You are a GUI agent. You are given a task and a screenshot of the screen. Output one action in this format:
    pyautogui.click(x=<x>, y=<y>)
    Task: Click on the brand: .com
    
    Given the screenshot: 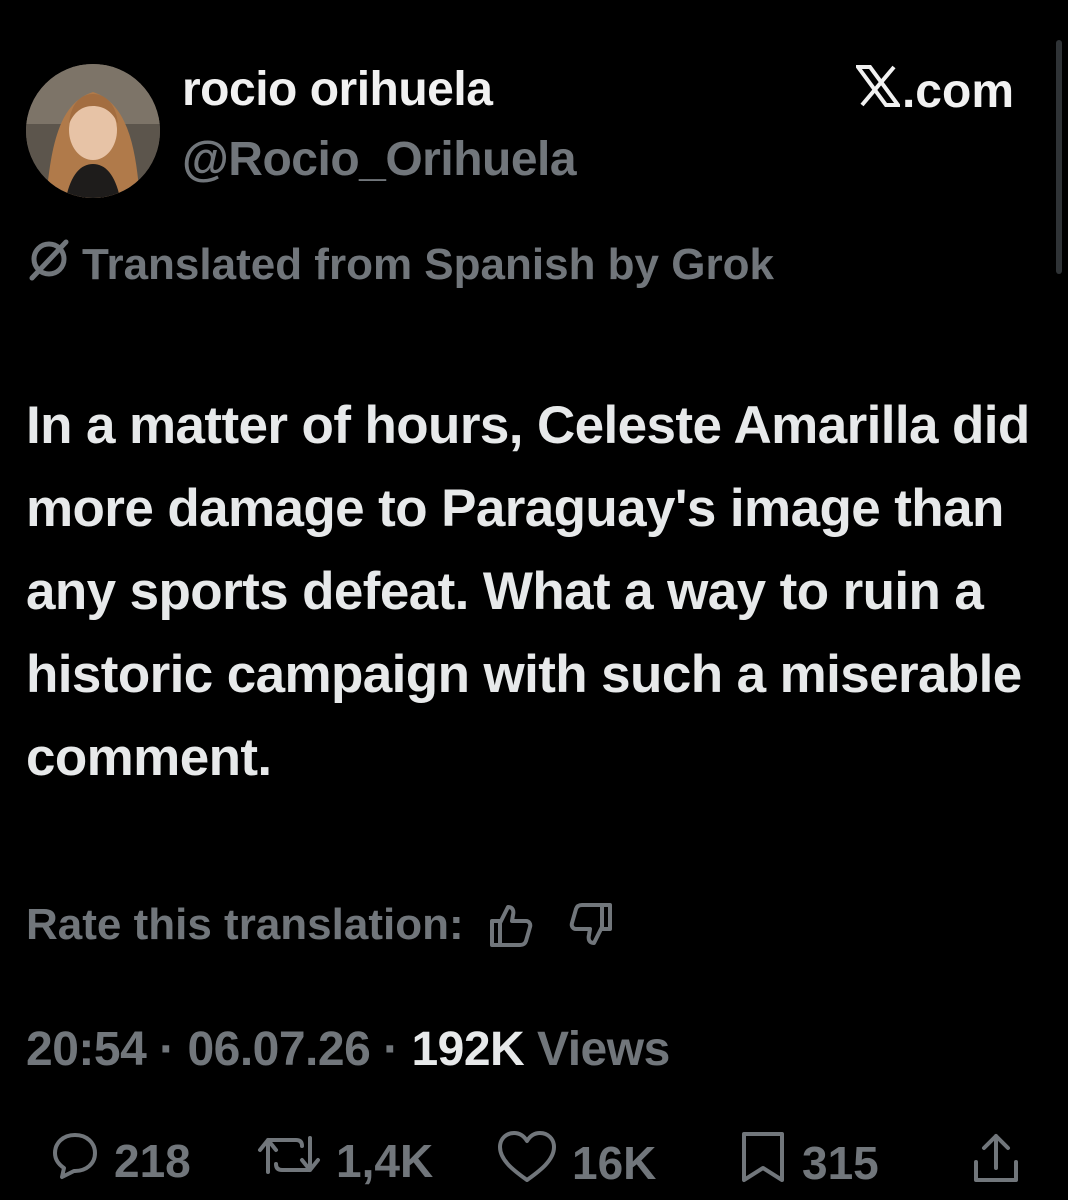 What is the action you would take?
    pyautogui.click(x=934, y=91)
    